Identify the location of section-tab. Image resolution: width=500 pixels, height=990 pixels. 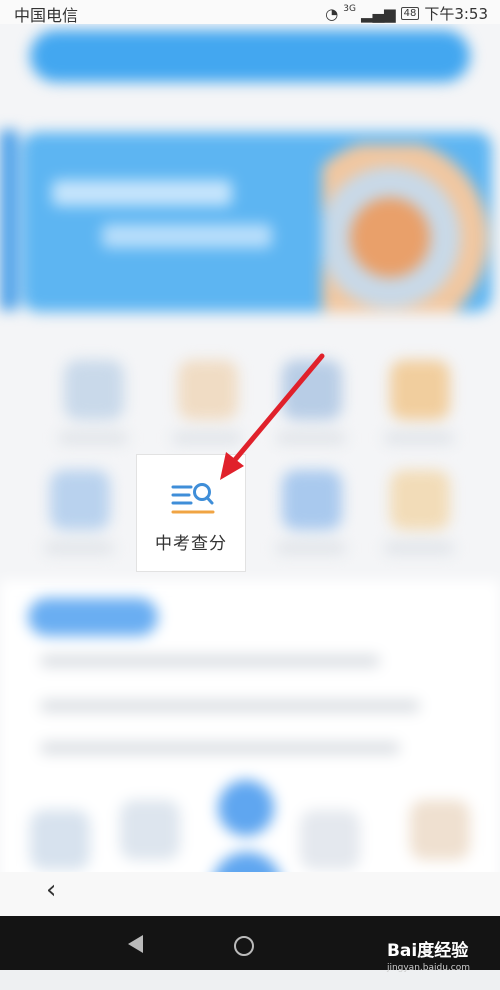
(93, 617).